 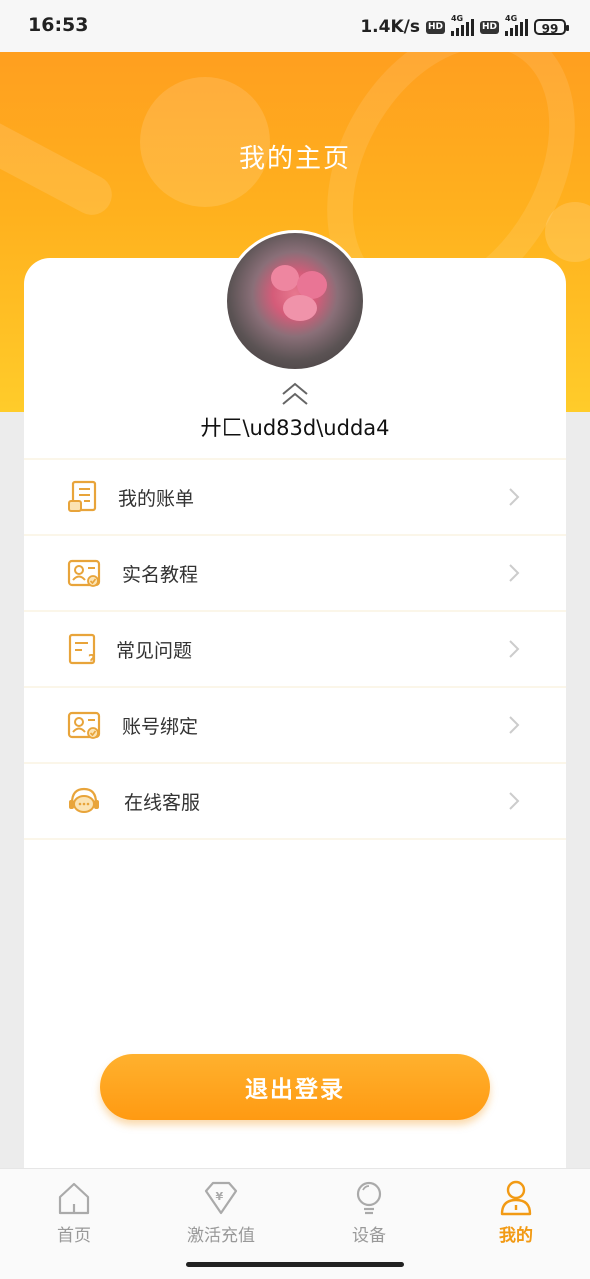 I want to click on menu-item-account-binding: 账号绑定, so click(x=295, y=724).